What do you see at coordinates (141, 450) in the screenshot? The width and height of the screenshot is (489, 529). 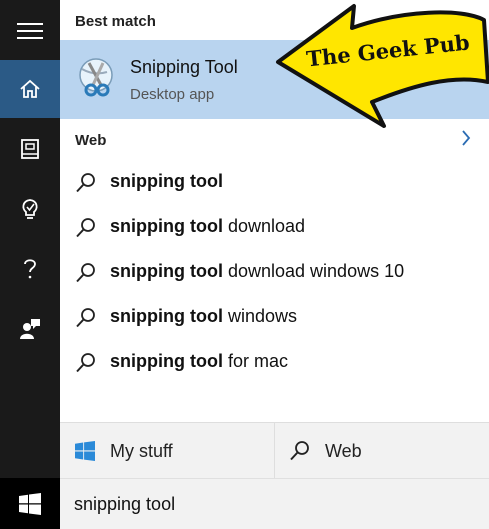 I see `my-stuff-label: My stuff` at bounding box center [141, 450].